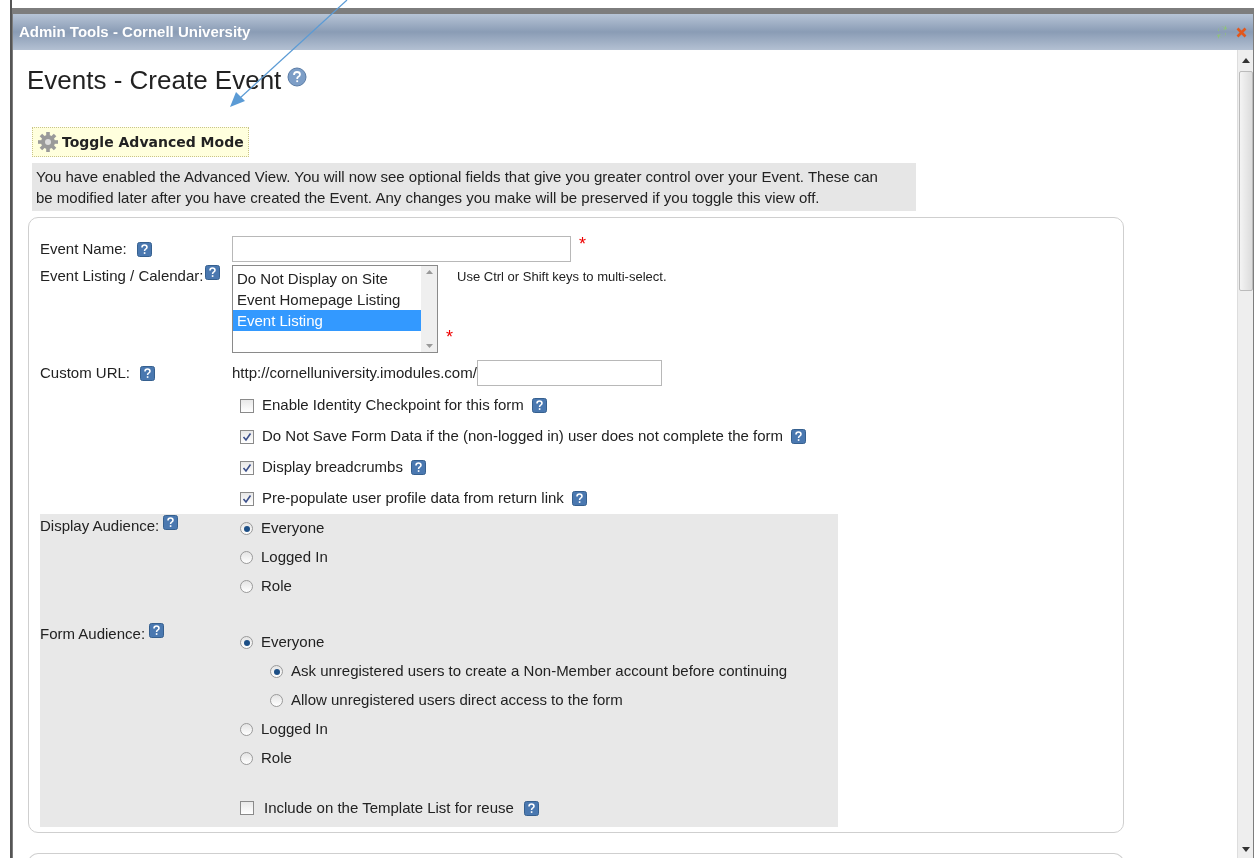  Describe the element at coordinates (401, 249) in the screenshot. I see `event-name-field` at that location.